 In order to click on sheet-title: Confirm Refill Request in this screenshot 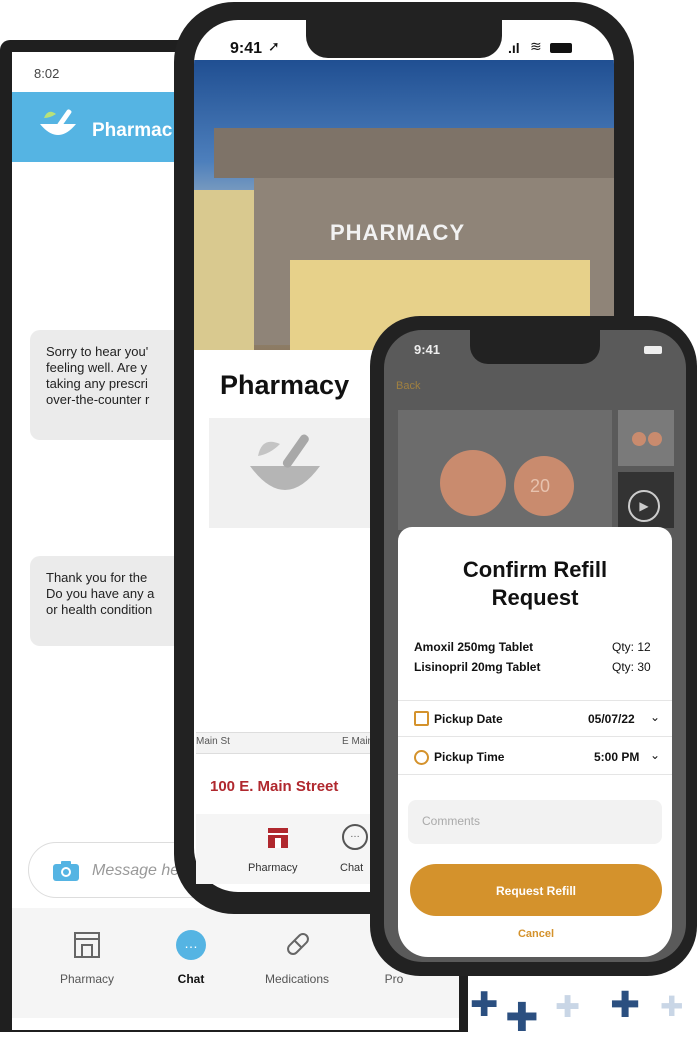, I will do `click(535, 583)`.